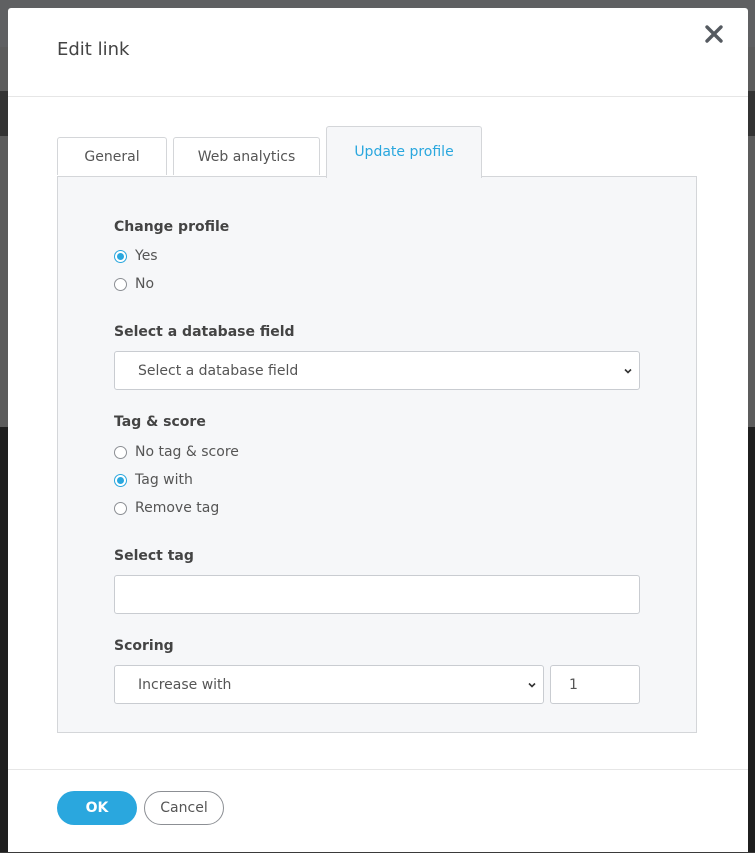  I want to click on change-profile-yes-radio: Yes, so click(136, 256).